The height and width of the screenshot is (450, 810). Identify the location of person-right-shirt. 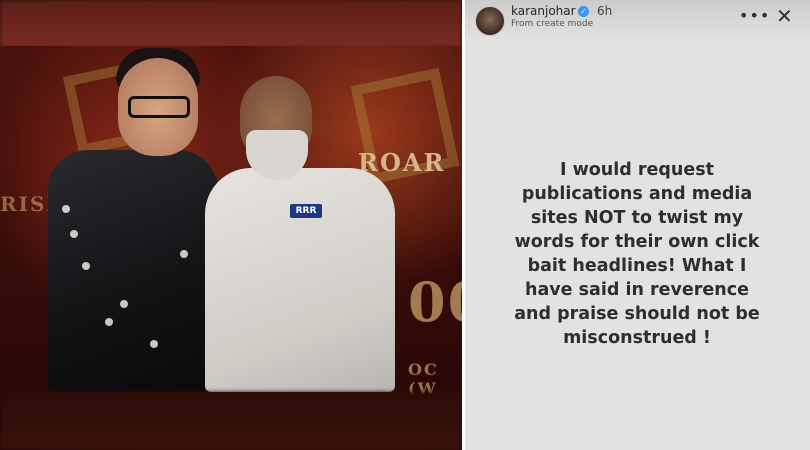
(300, 280).